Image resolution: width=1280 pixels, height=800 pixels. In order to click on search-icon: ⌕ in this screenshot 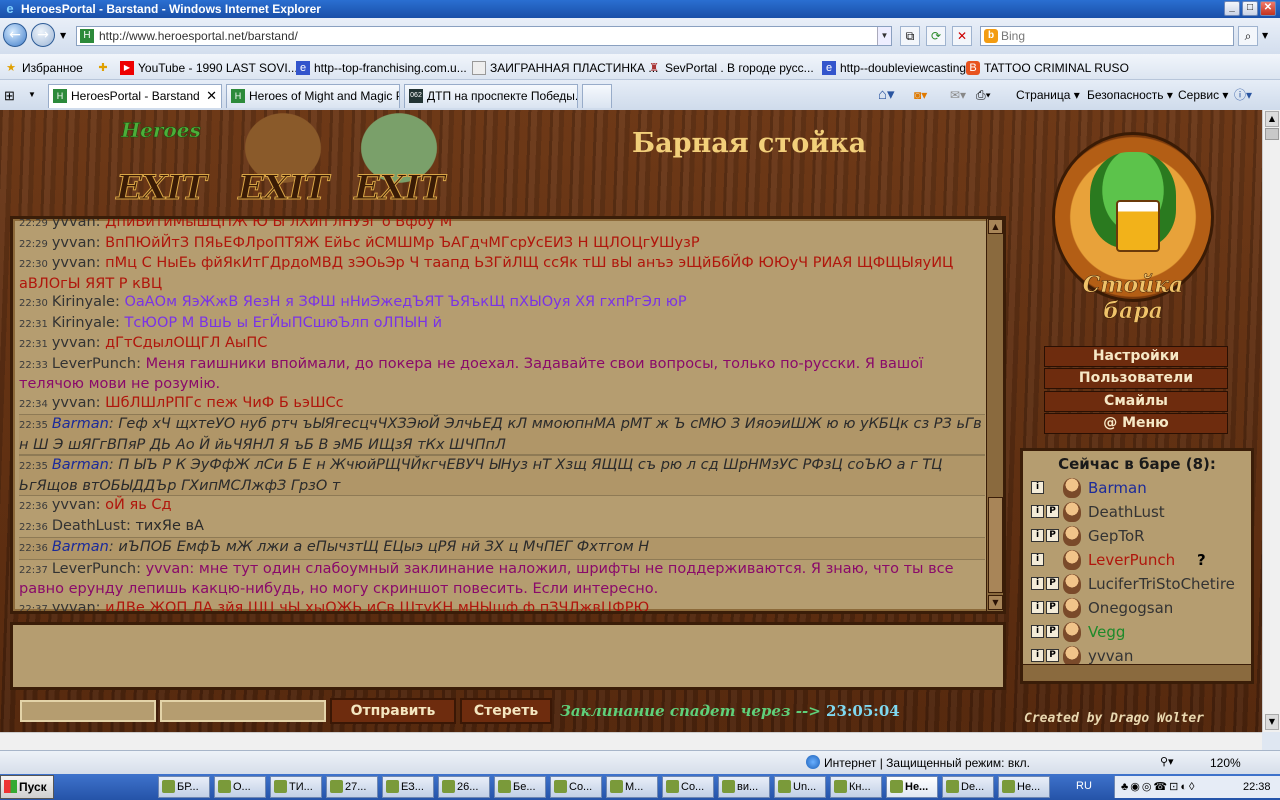, I will do `click(1248, 36)`.